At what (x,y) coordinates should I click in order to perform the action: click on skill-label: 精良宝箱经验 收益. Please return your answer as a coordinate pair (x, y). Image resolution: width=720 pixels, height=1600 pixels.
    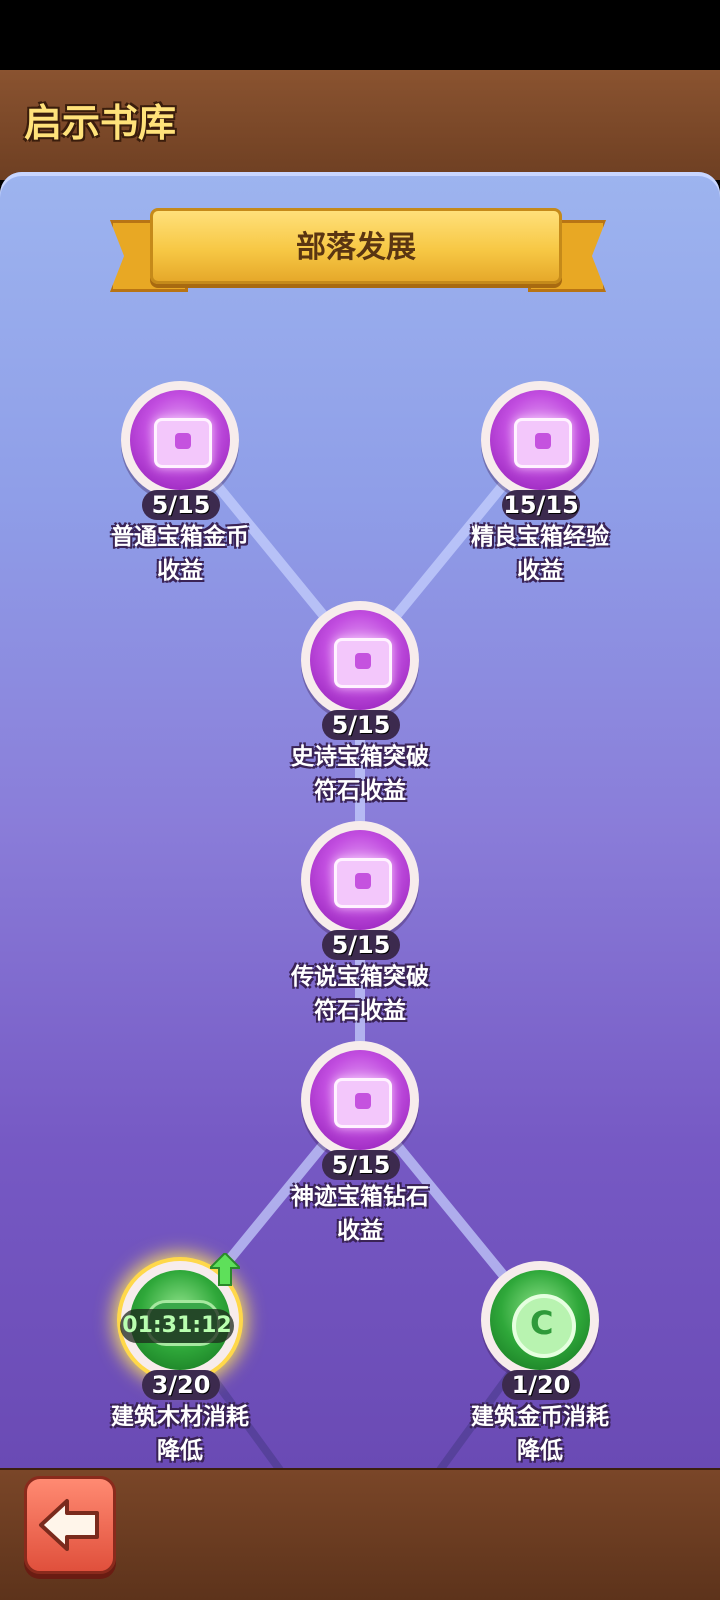
    Looking at the image, I should click on (540, 554).